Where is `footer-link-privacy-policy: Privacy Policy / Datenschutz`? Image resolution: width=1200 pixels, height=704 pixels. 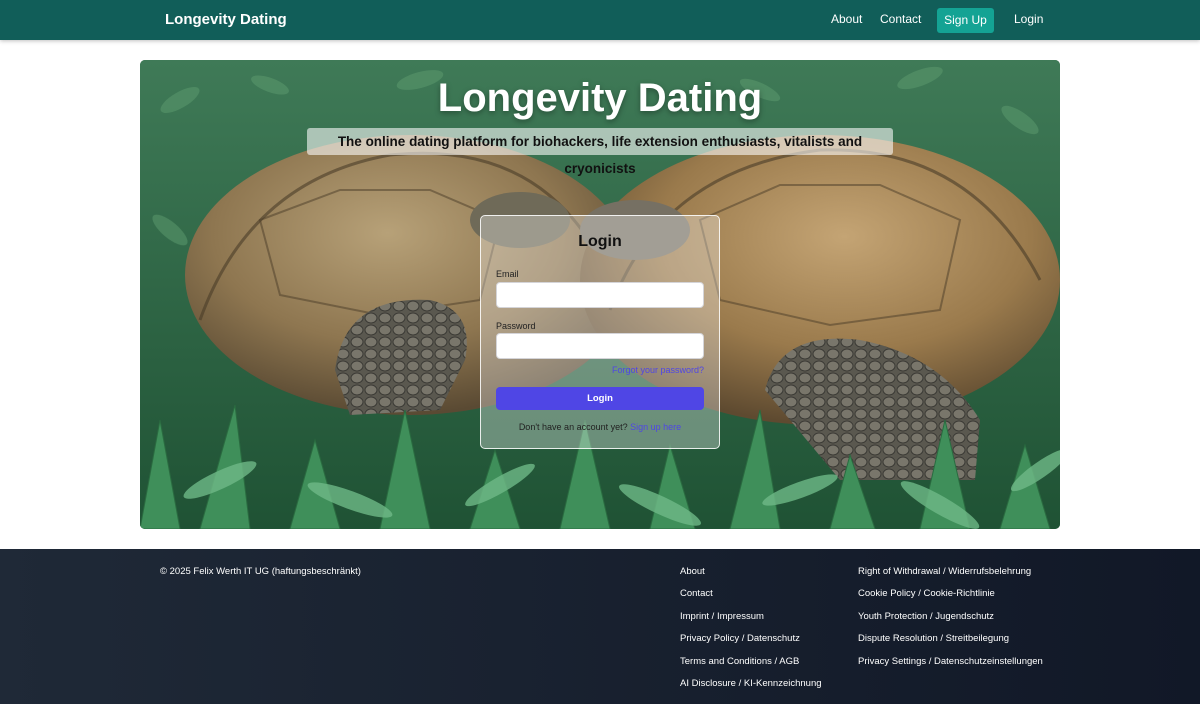 footer-link-privacy-policy: Privacy Policy / Datenschutz is located at coordinates (751, 644).